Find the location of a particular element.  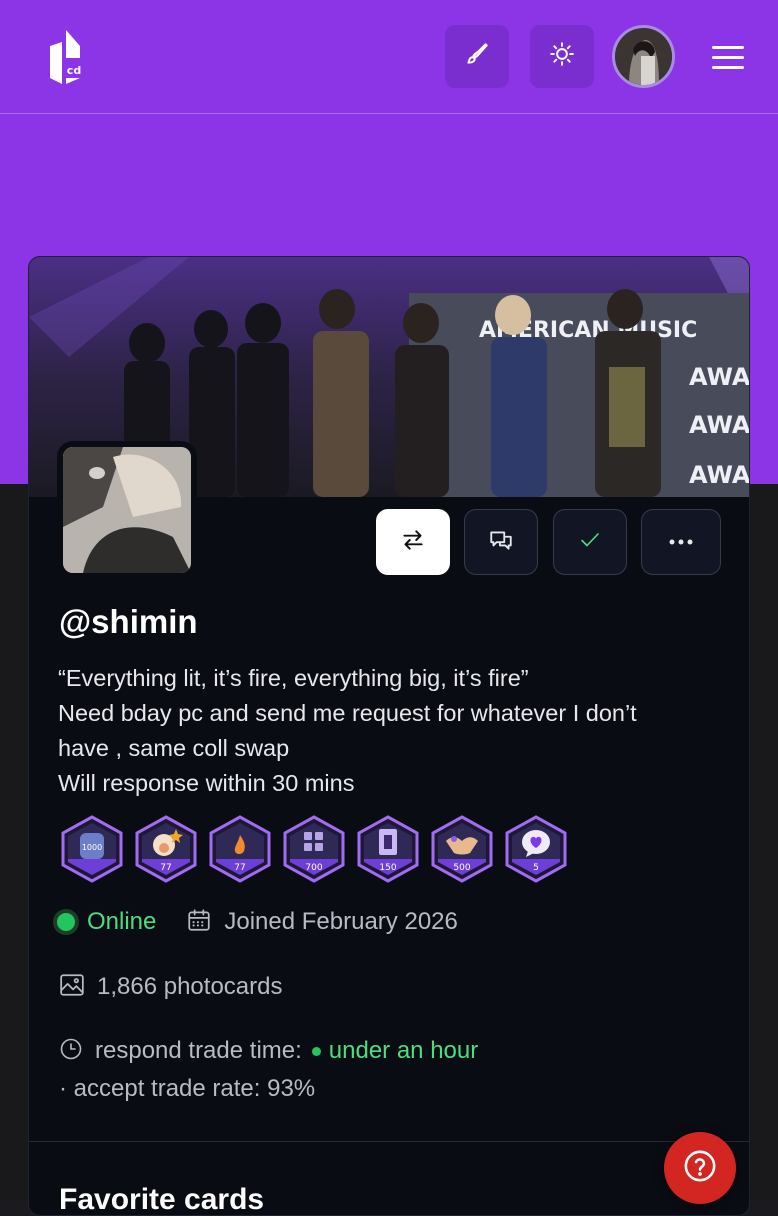

banner-text-4: AWARDS is located at coordinates (719, 475).